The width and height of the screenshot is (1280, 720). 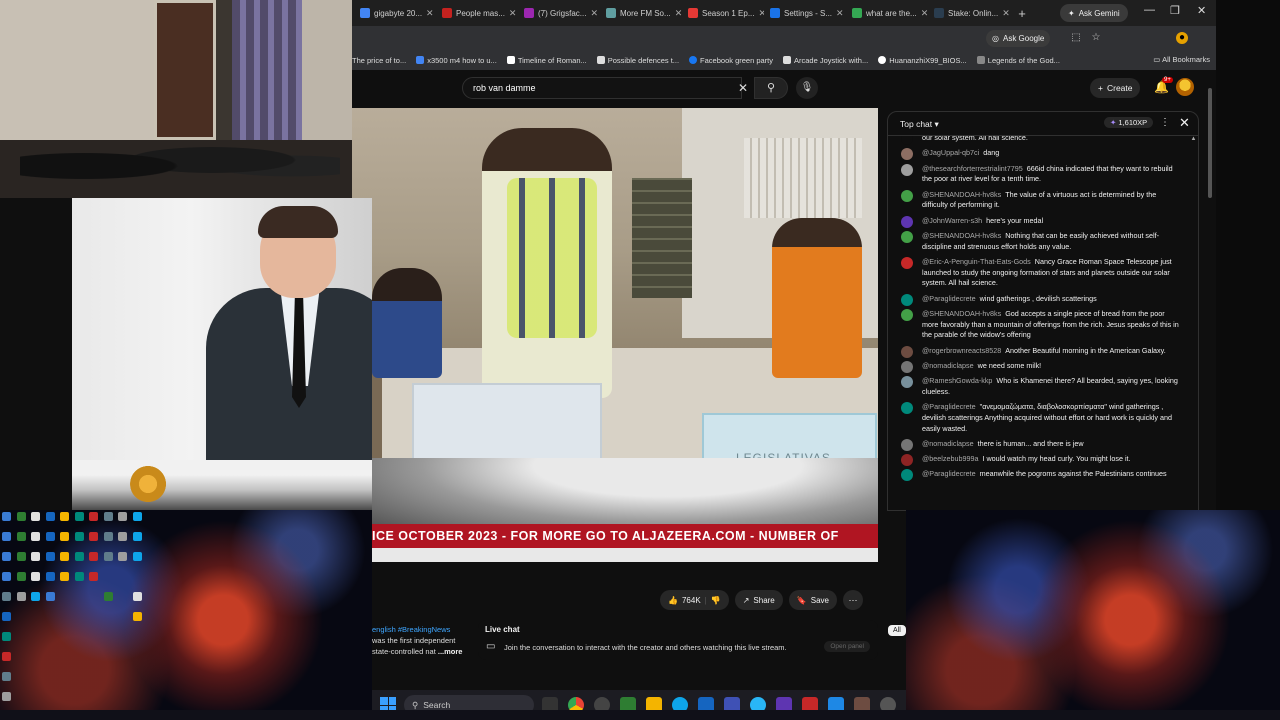 I want to click on scroll-up-icon: ▲, so click(x=1193, y=139).